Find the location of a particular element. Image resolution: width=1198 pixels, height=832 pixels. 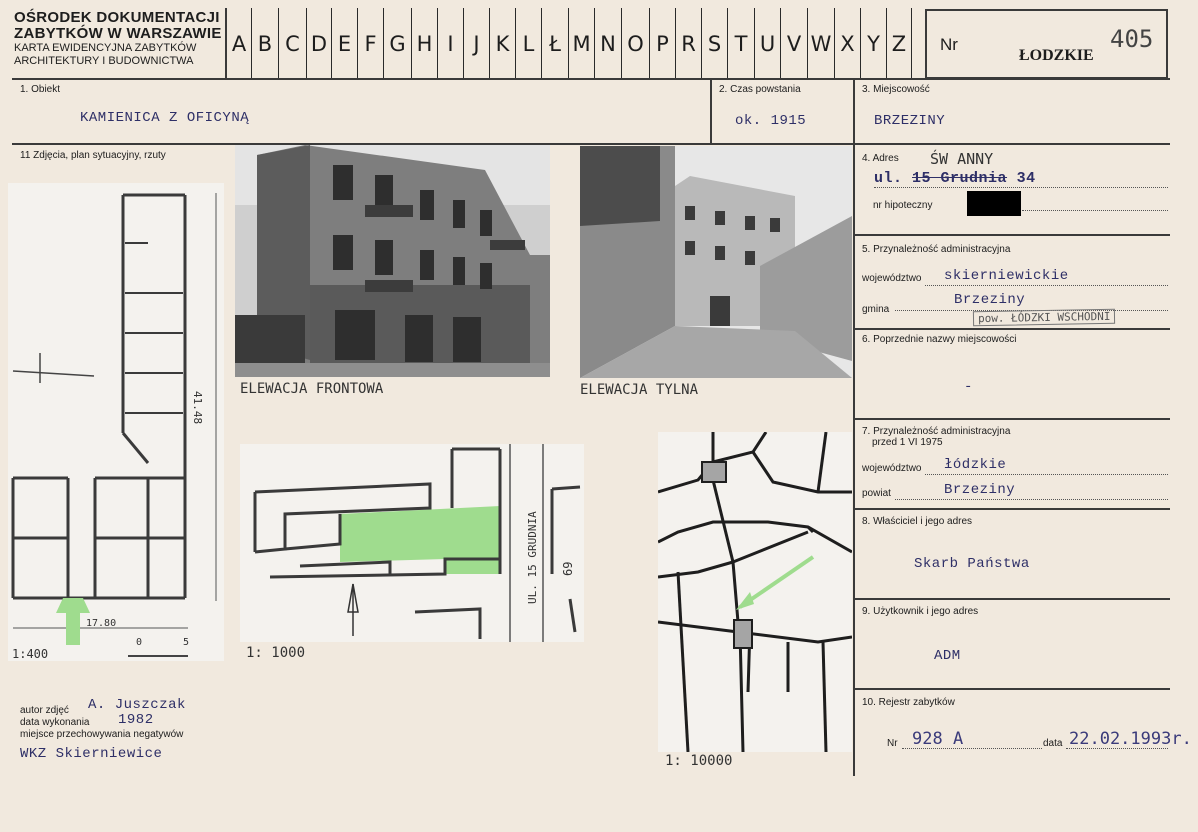

site-plan: UL. 15 GRUDNIA 69 is located at coordinates (412, 543).